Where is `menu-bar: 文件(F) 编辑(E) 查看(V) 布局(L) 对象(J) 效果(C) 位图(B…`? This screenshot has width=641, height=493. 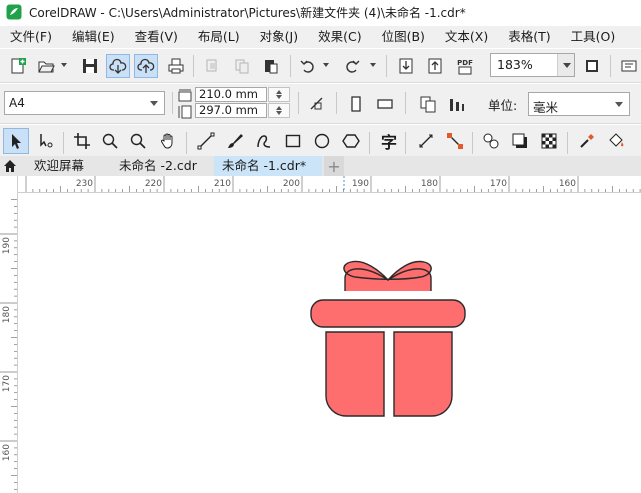
menu-bar: 文件(F) 编辑(E) 查看(V) 布局(L) 对象(J) 效果(C) 位图(B… is located at coordinates (320, 37).